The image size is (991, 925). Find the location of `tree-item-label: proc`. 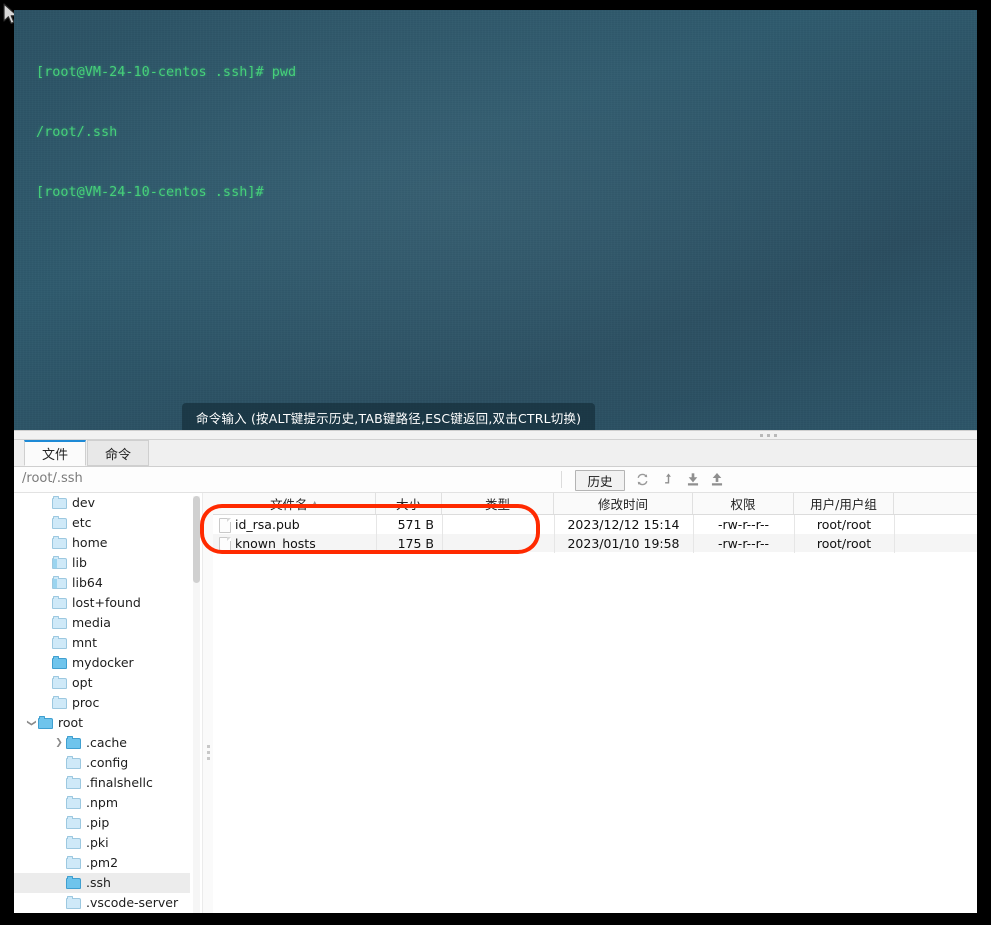

tree-item-label: proc is located at coordinates (86, 702).